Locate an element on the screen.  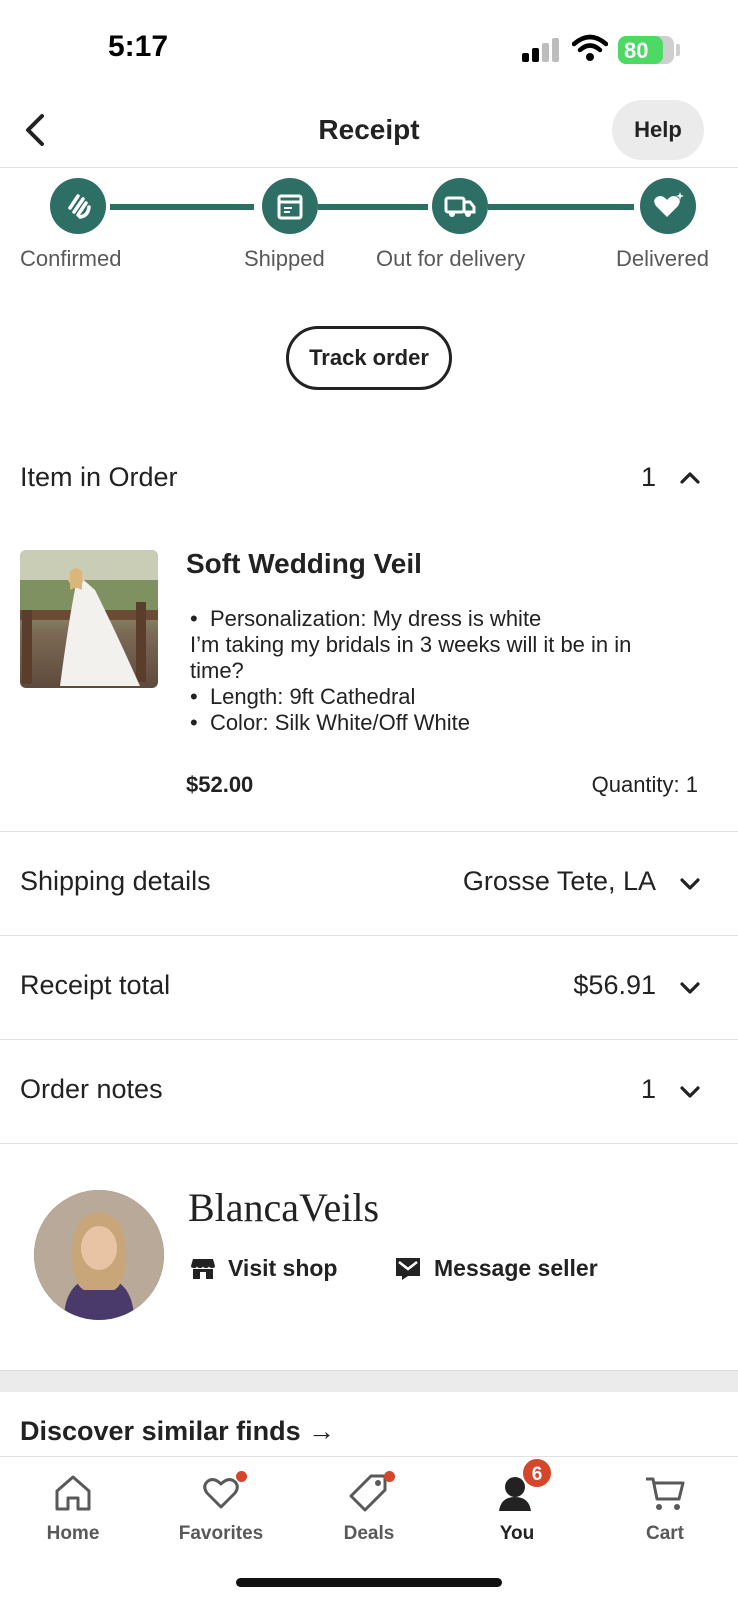
tab-label: Cart is located at coordinates (664, 1533).